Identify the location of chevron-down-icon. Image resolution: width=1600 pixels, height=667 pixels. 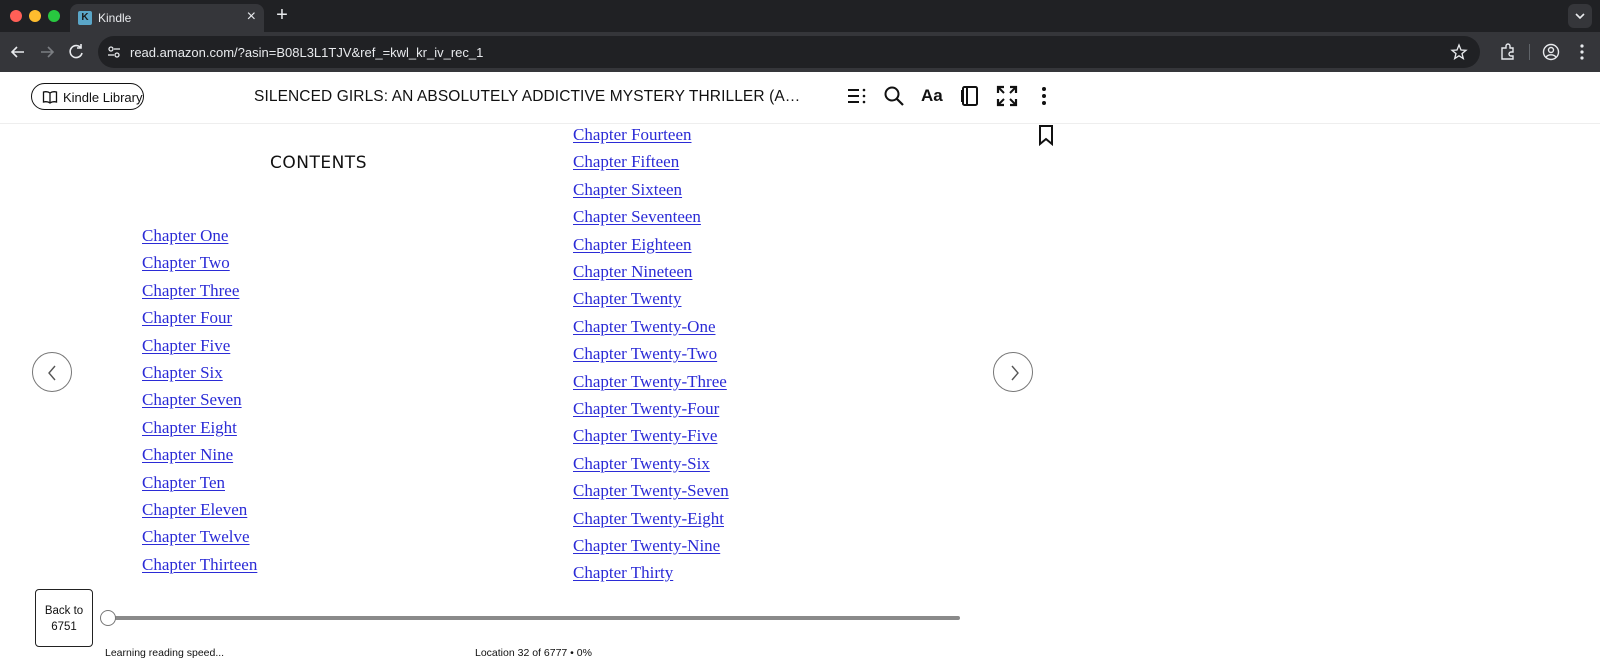
(1580, 16).